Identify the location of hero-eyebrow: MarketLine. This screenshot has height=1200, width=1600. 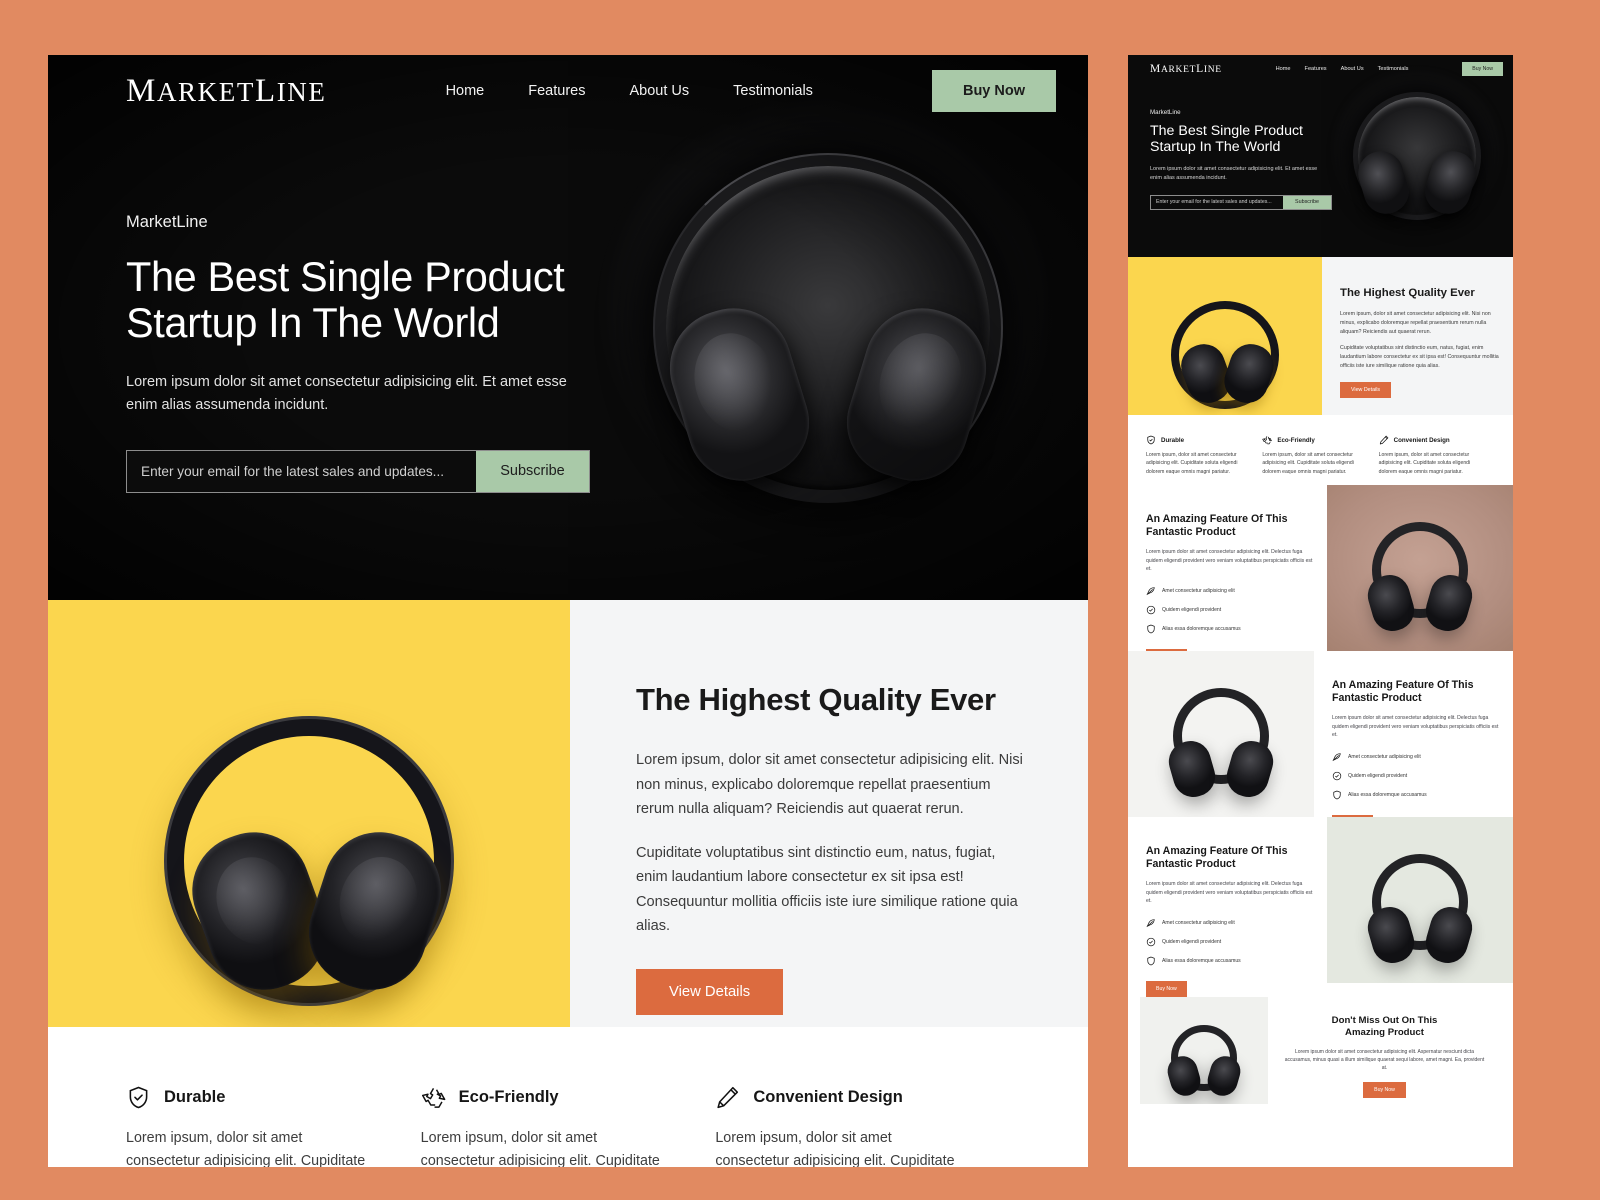
(167, 222).